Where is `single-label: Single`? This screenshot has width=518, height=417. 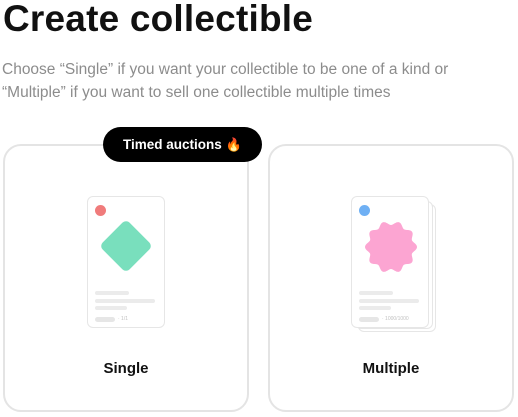
single-label: Single is located at coordinates (126, 368).